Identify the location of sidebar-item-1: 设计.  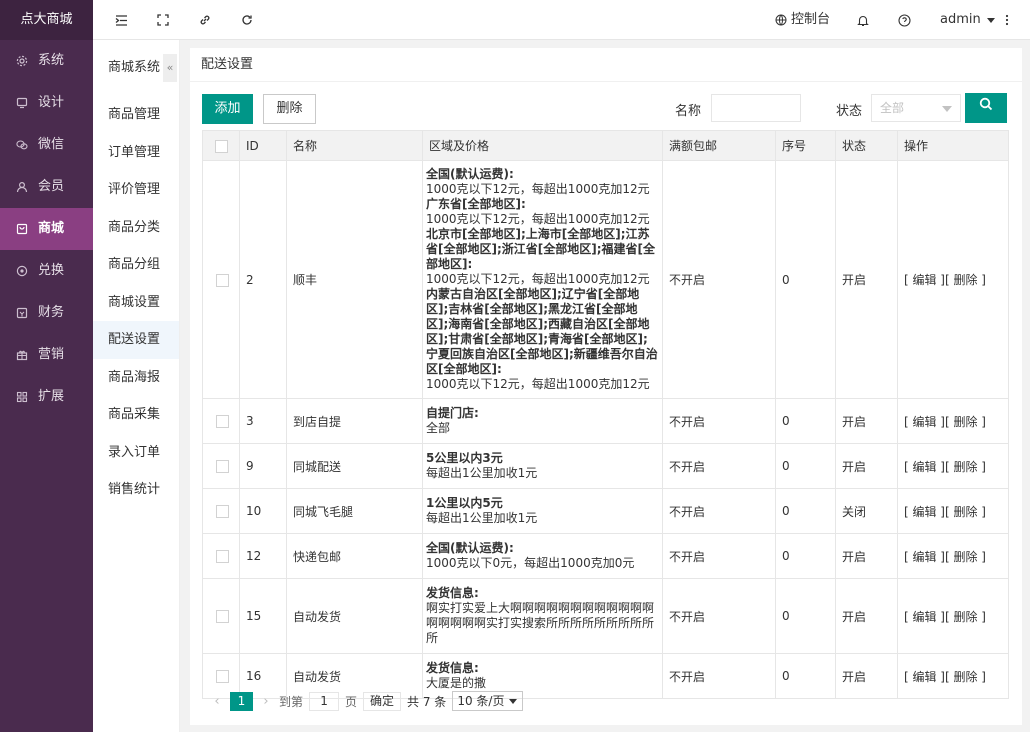
(46, 103).